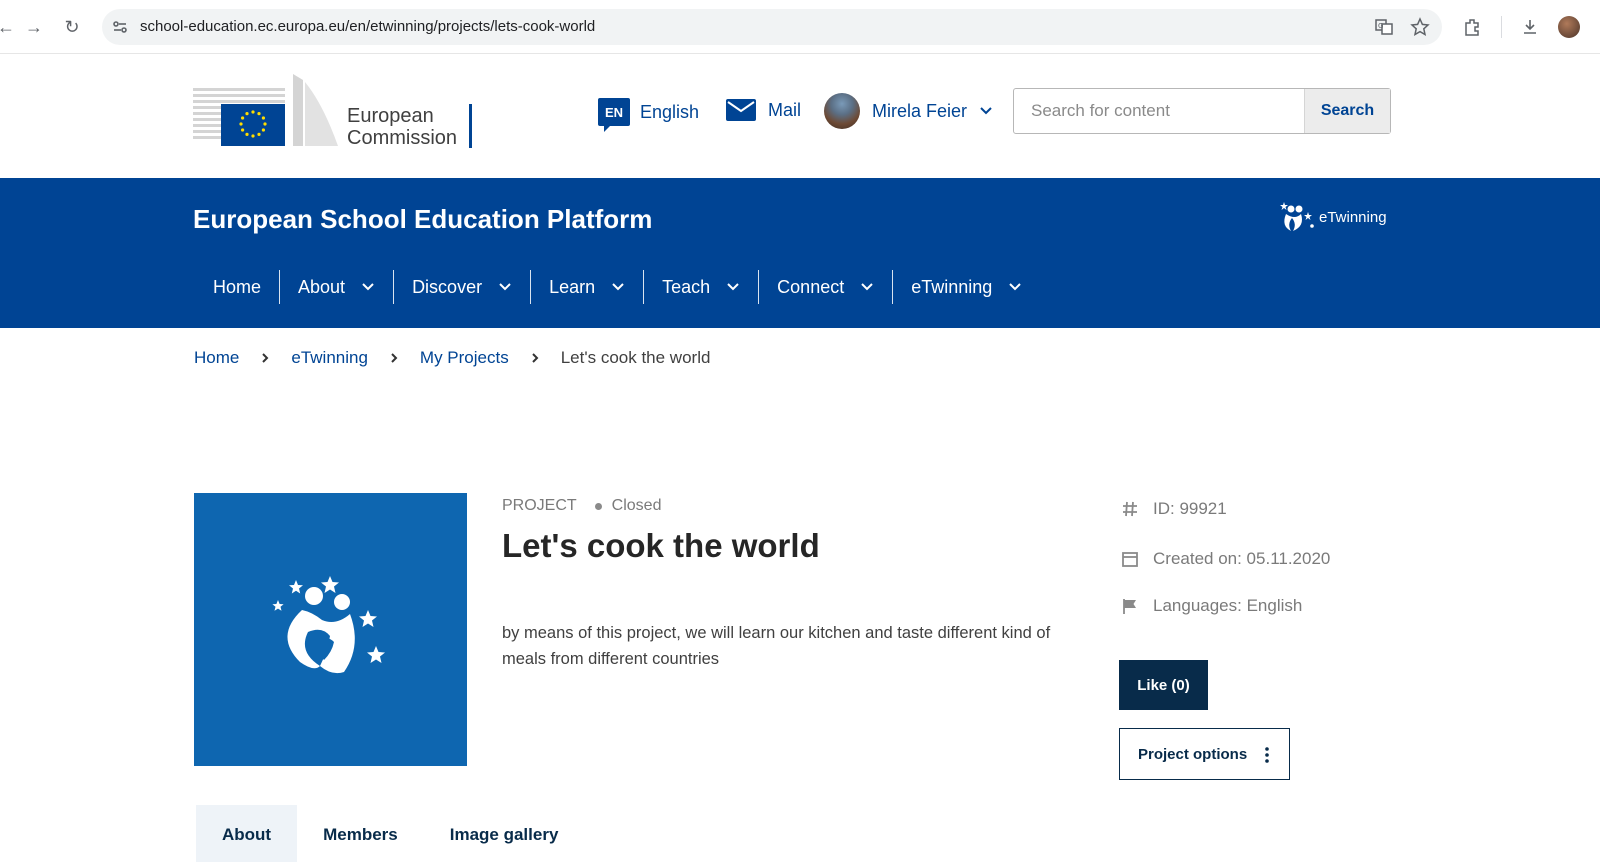 Image resolution: width=1600 pixels, height=862 pixels. I want to click on status-dot, so click(598, 506).